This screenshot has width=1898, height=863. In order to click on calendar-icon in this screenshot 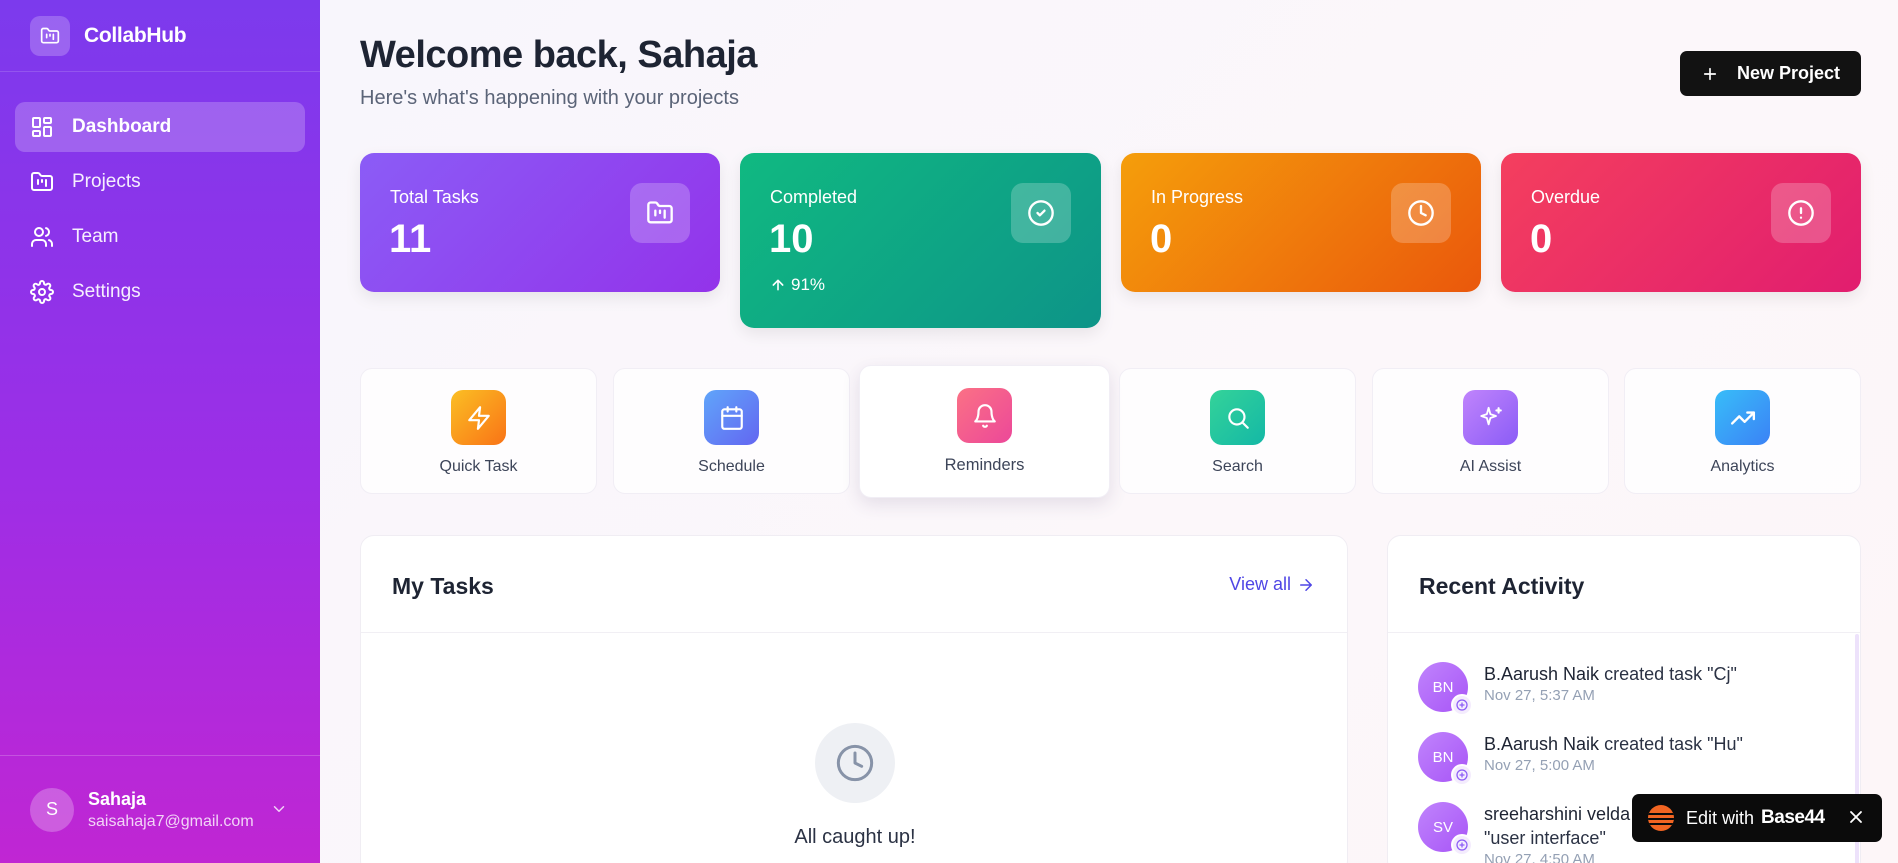, I will do `click(731, 417)`.